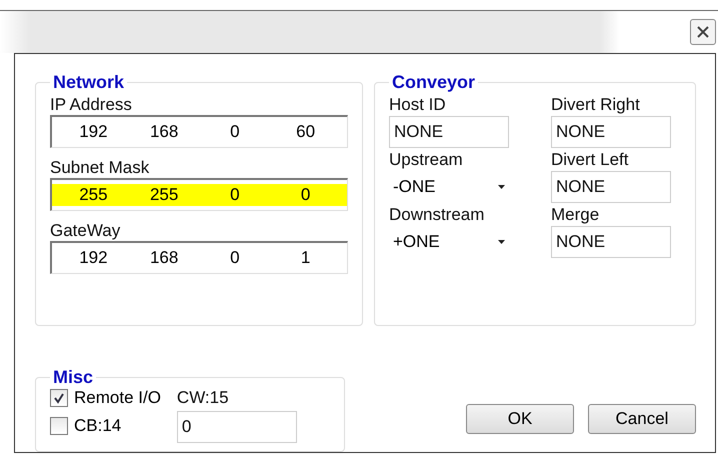 The height and width of the screenshot is (462, 718). Describe the element at coordinates (433, 82) in the screenshot. I see `group-title: Conveyor` at that location.